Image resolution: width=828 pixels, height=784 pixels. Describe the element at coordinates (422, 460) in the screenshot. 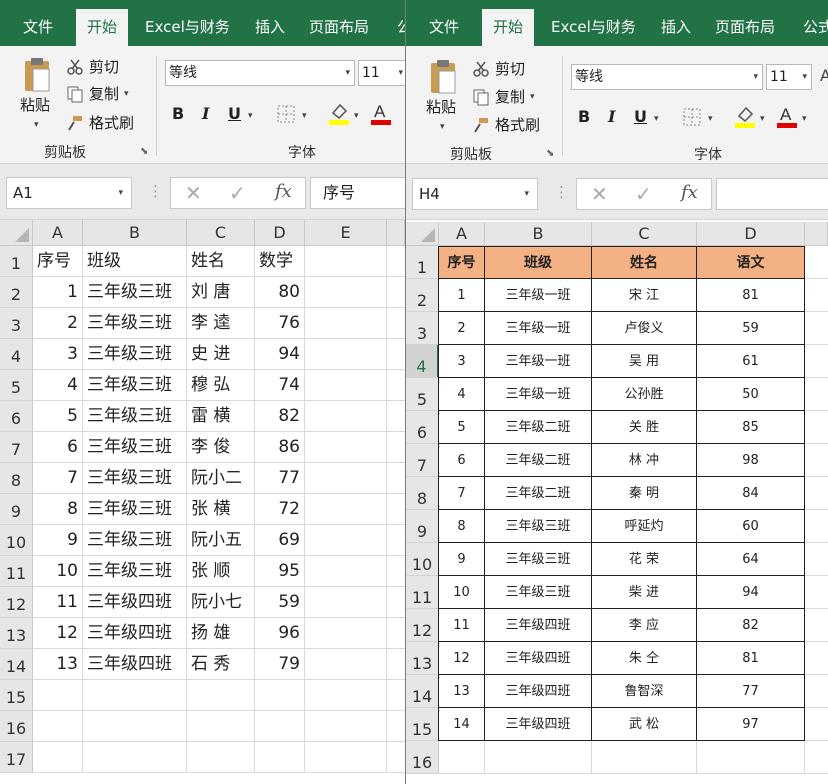

I see `row-header-7: 7` at that location.